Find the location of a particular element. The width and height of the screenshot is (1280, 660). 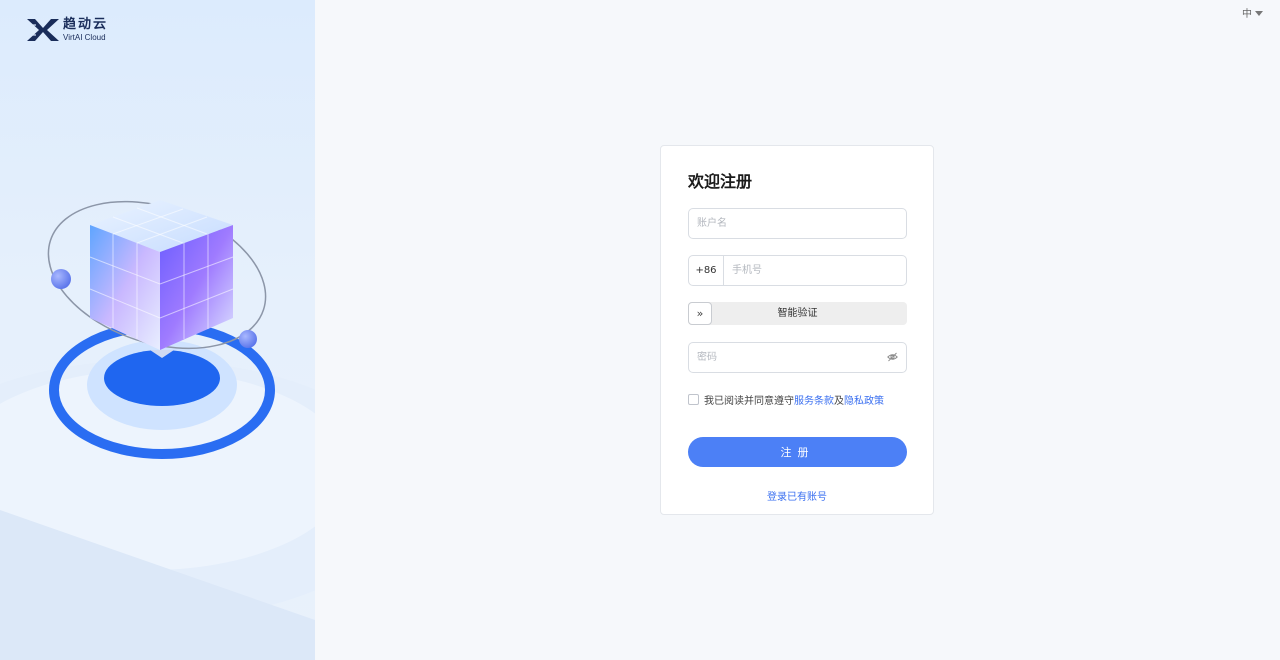

language-switch: 中 is located at coordinates (1252, 12).